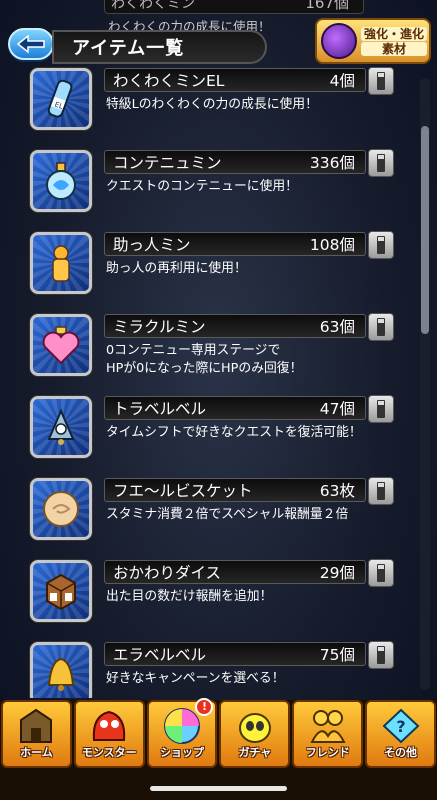 The width and height of the screenshot is (437, 800). I want to click on item-description-line: 特級Lのわくわくの力の成長に使用！, so click(212, 104).